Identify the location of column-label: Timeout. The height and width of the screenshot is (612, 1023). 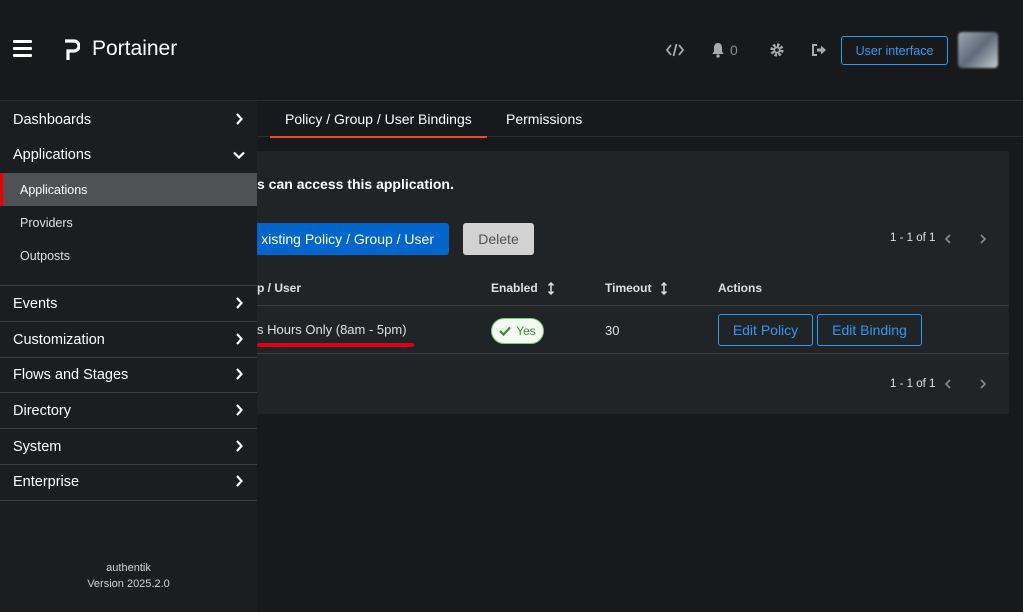
(628, 288).